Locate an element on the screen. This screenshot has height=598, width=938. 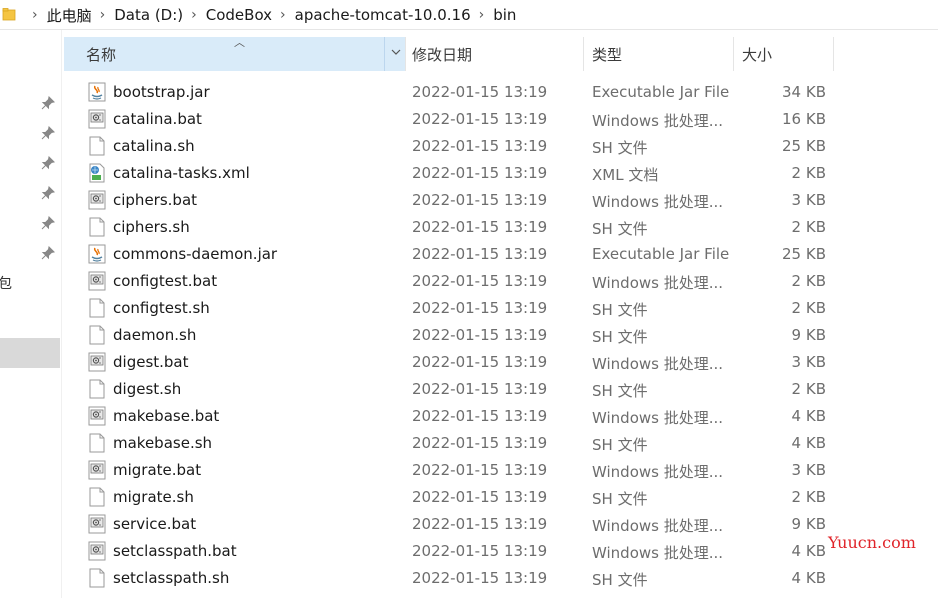
file-size: 25 KB is located at coordinates (804, 146).